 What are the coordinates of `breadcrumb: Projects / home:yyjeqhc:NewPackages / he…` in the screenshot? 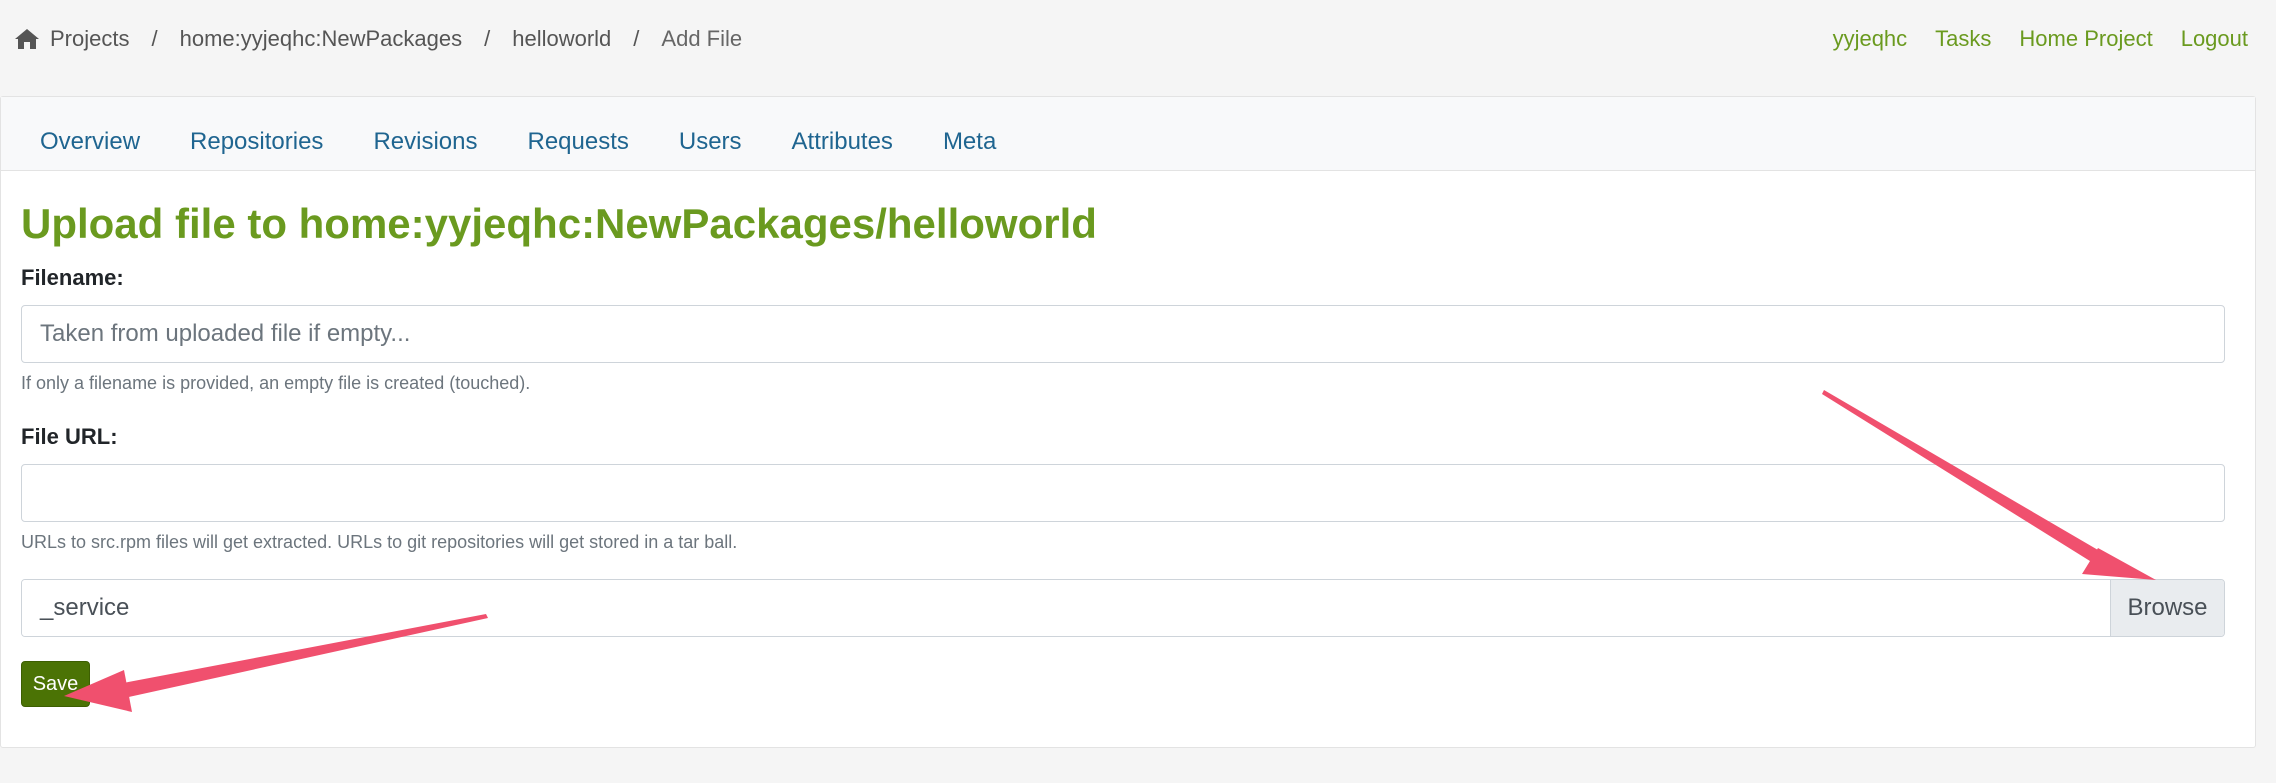 It's located at (378, 39).